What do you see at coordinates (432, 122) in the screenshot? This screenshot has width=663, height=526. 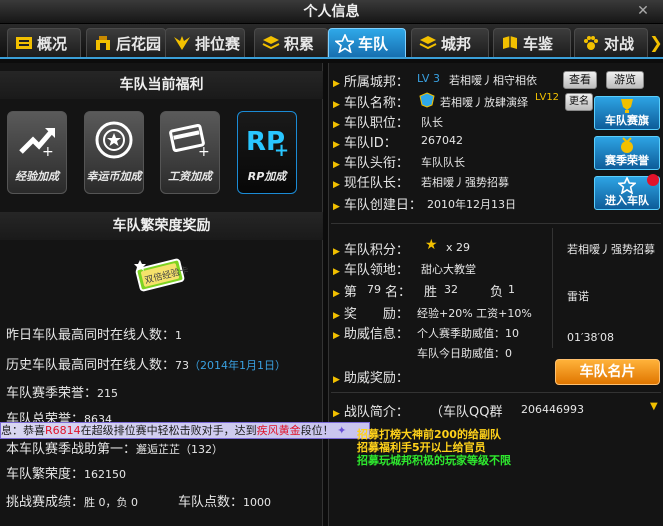 I see `position-value: 队长` at bounding box center [432, 122].